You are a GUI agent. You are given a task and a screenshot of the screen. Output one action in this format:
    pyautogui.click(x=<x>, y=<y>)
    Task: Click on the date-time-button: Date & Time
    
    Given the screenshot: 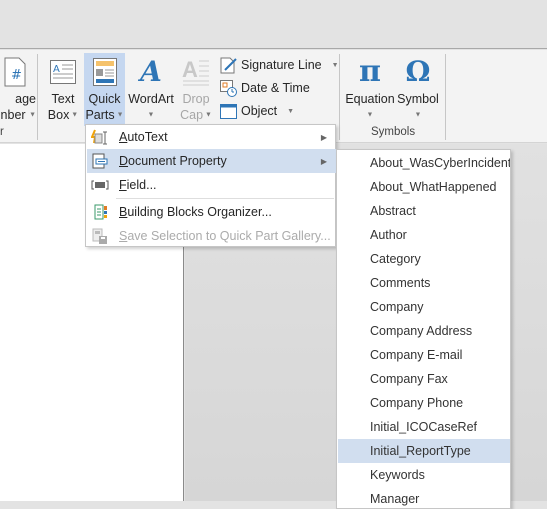 What is the action you would take?
    pyautogui.click(x=265, y=88)
    